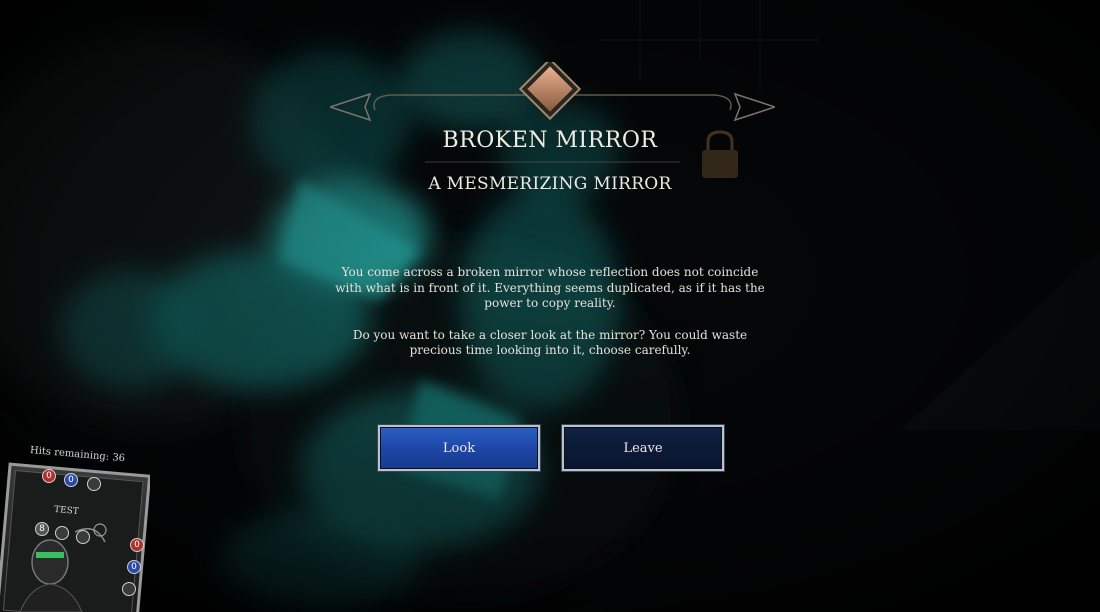  I want to click on attack-stat-badge: 0, so click(49, 476).